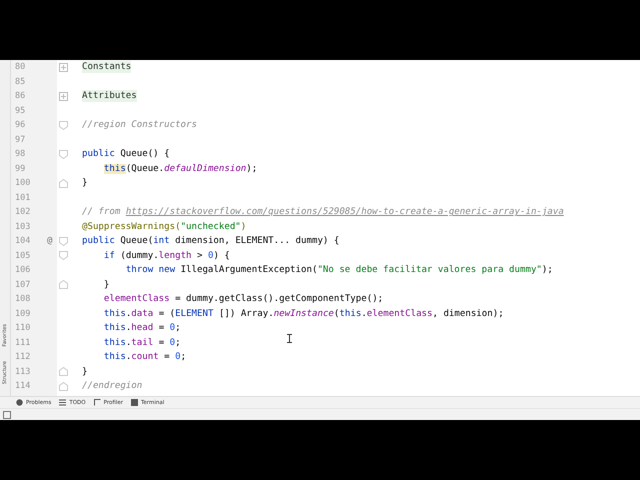 The width and height of the screenshot is (640, 480). What do you see at coordinates (166, 255) in the screenshot?
I see `code-line: if (dummy.length > 0) {` at bounding box center [166, 255].